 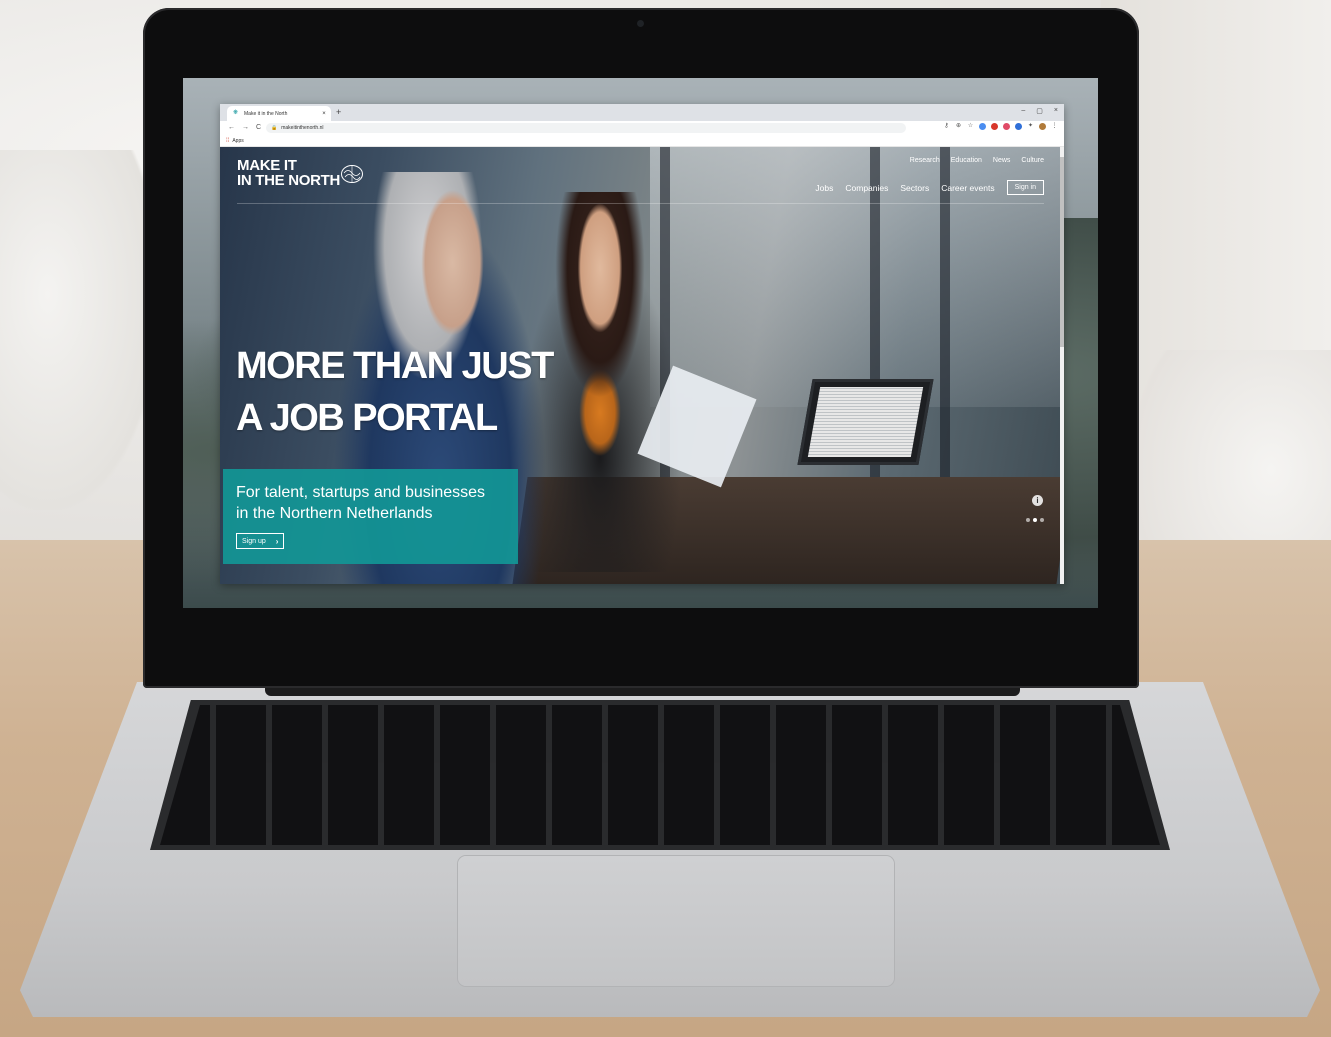 What do you see at coordinates (338, 112) in the screenshot?
I see `new-tab-button: +` at bounding box center [338, 112].